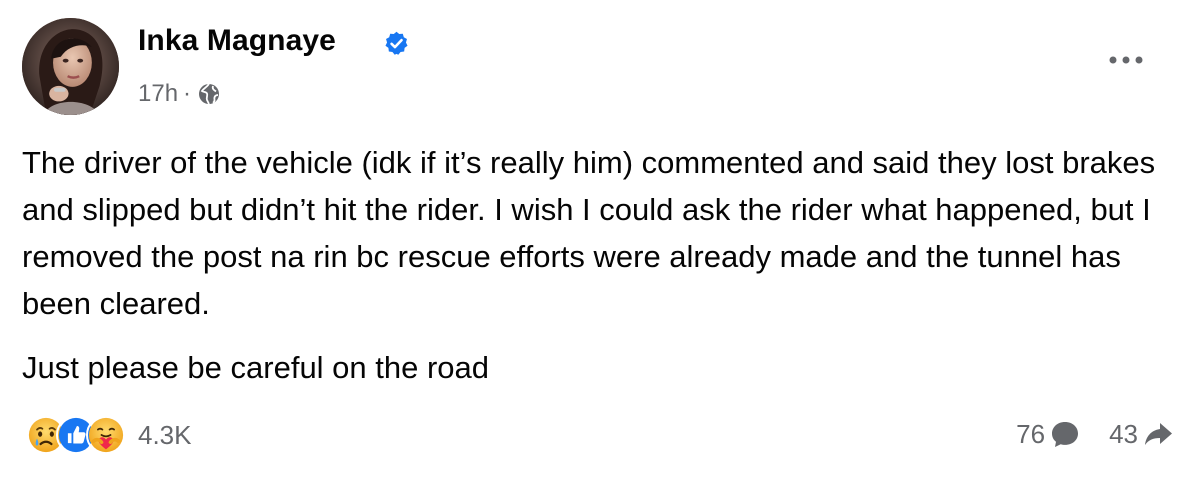 The height and width of the screenshot is (483, 1200). I want to click on comment-icon, so click(1065, 434).